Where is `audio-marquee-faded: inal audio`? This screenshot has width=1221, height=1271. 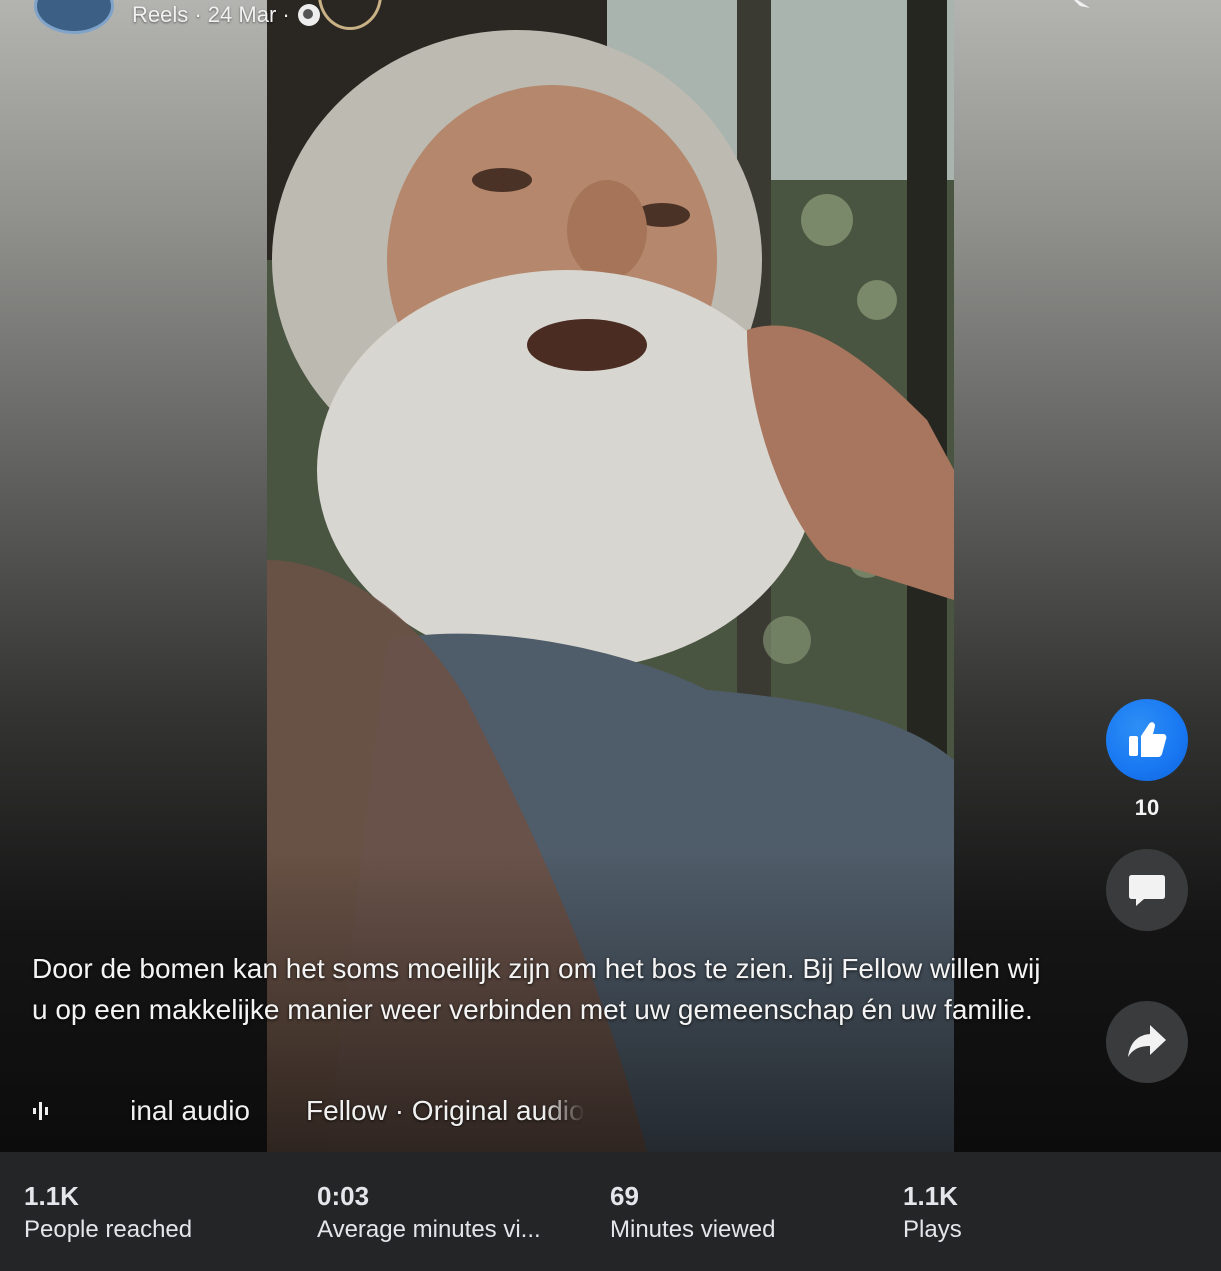 audio-marquee-faded: inal audio is located at coordinates (190, 1110).